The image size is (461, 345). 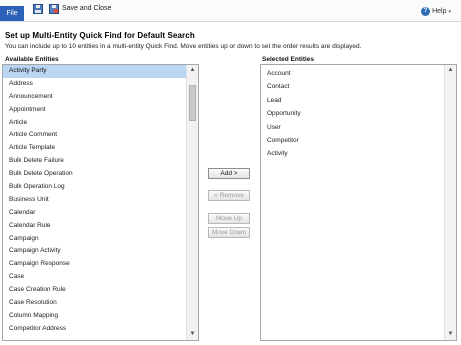 What do you see at coordinates (449, 12) in the screenshot?
I see `chevron-down-icon: ▾` at bounding box center [449, 12].